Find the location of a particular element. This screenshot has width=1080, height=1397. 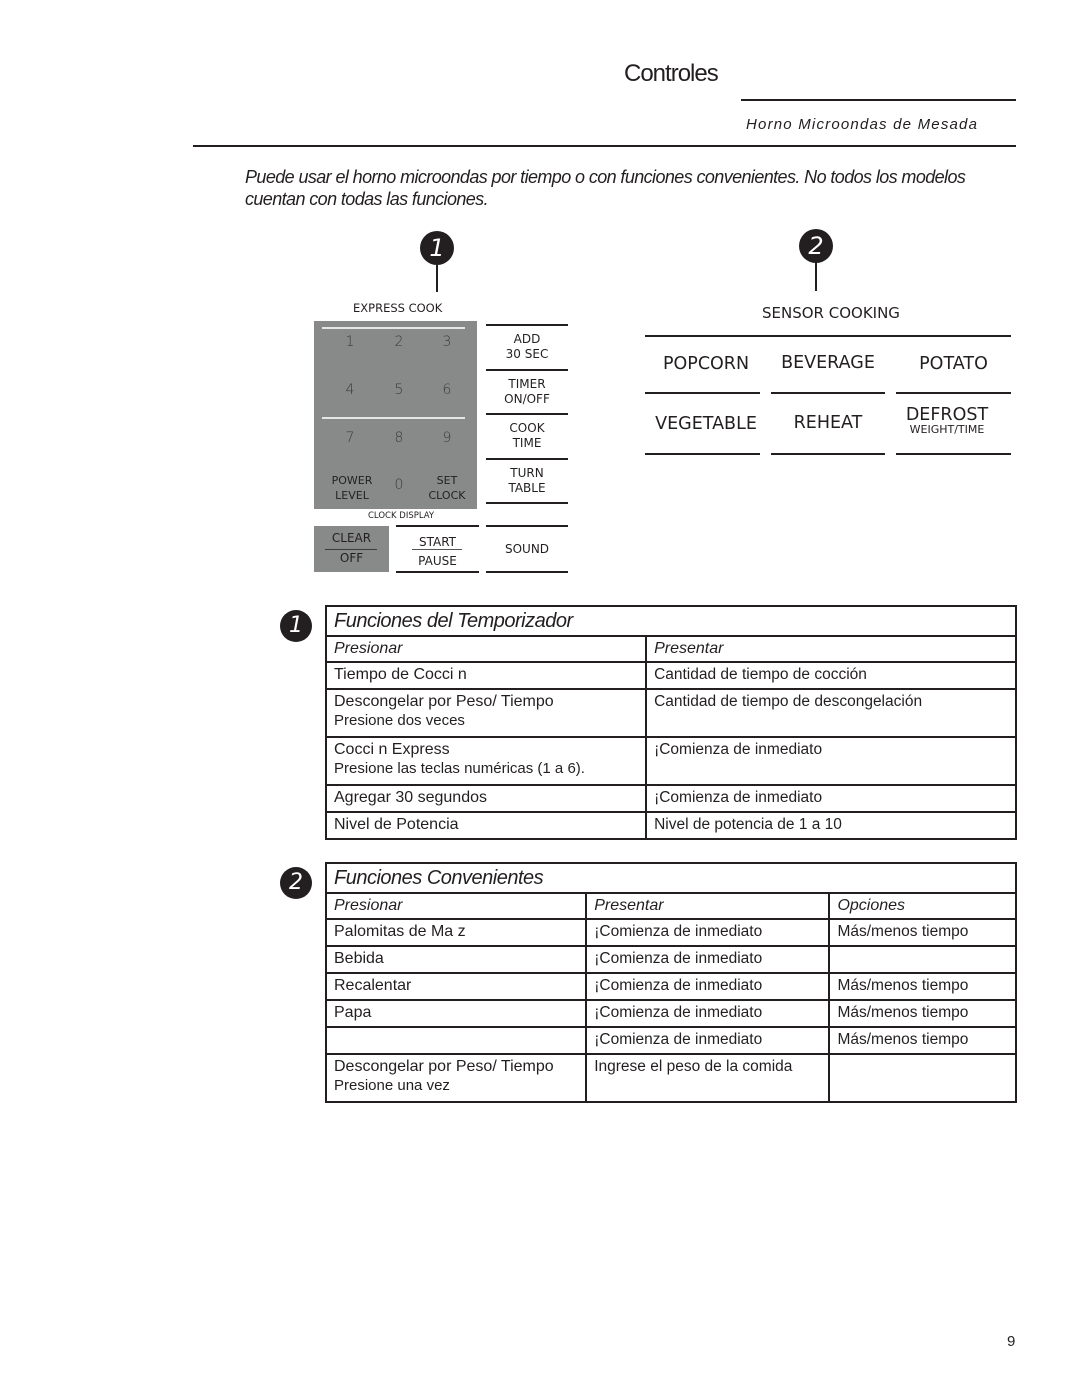

timer-on-off-button: TIMER ON/OFF is located at coordinates (527, 392).